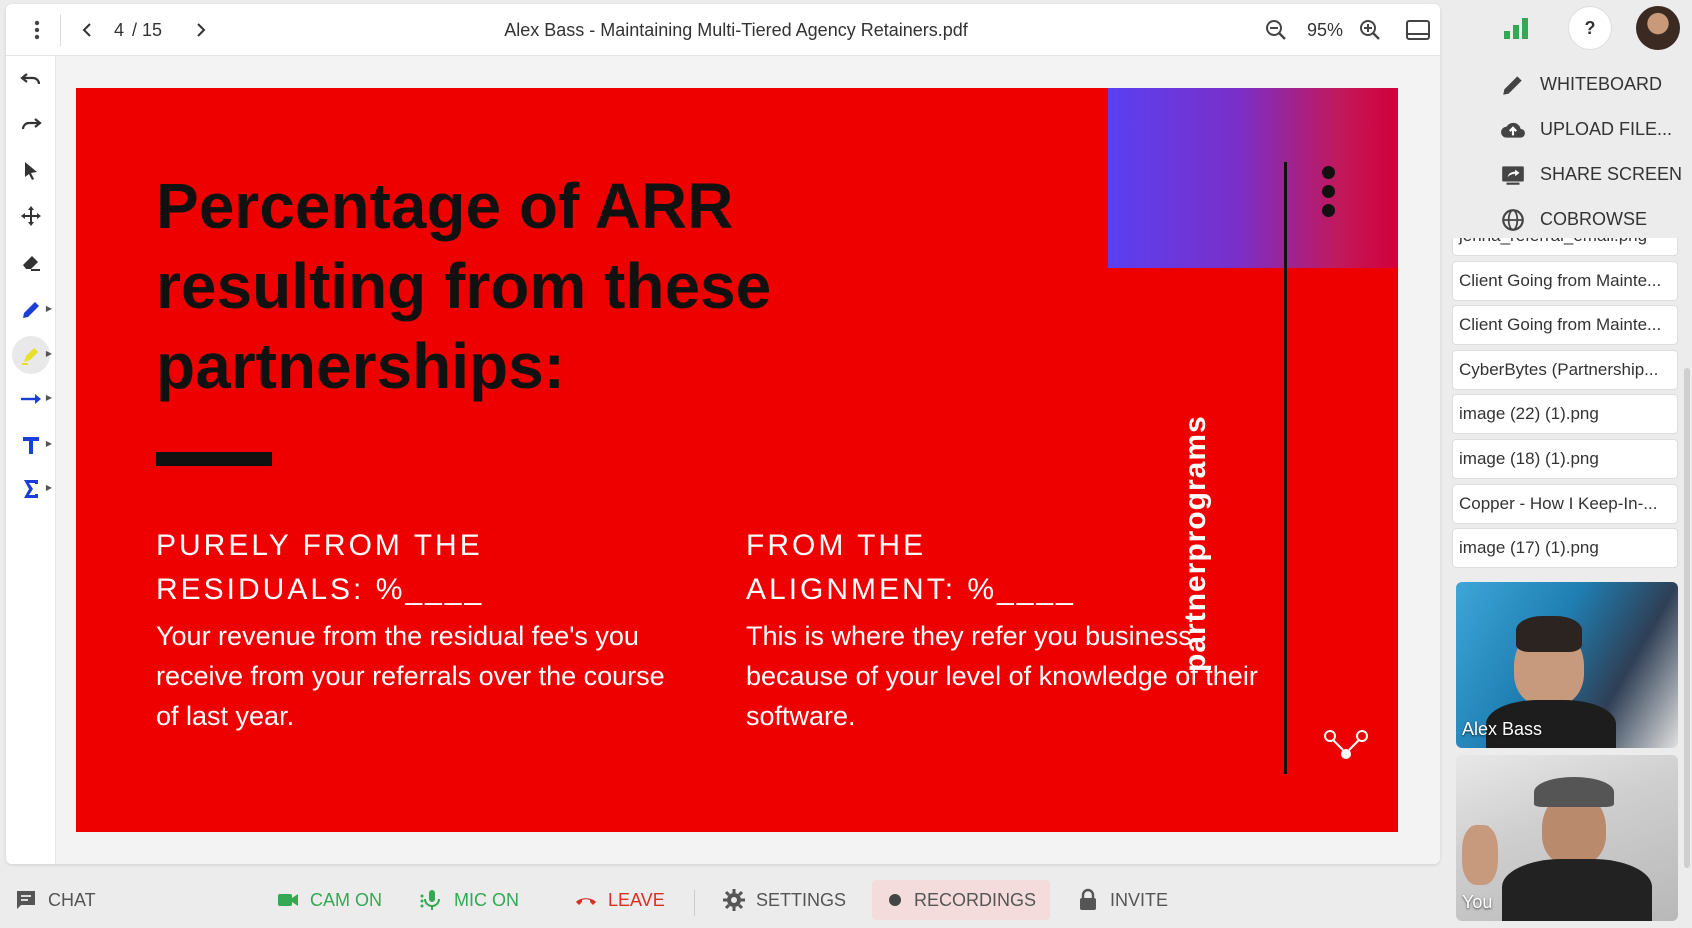  Describe the element at coordinates (436, 568) in the screenshot. I see `left-column-heading: PURELY FROM THE RESIDUALS: %____` at that location.